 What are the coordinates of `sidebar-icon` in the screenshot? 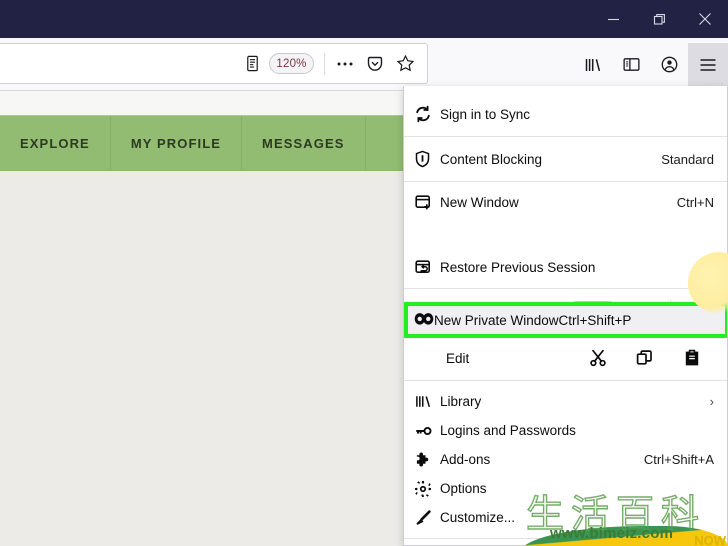 It's located at (631, 65).